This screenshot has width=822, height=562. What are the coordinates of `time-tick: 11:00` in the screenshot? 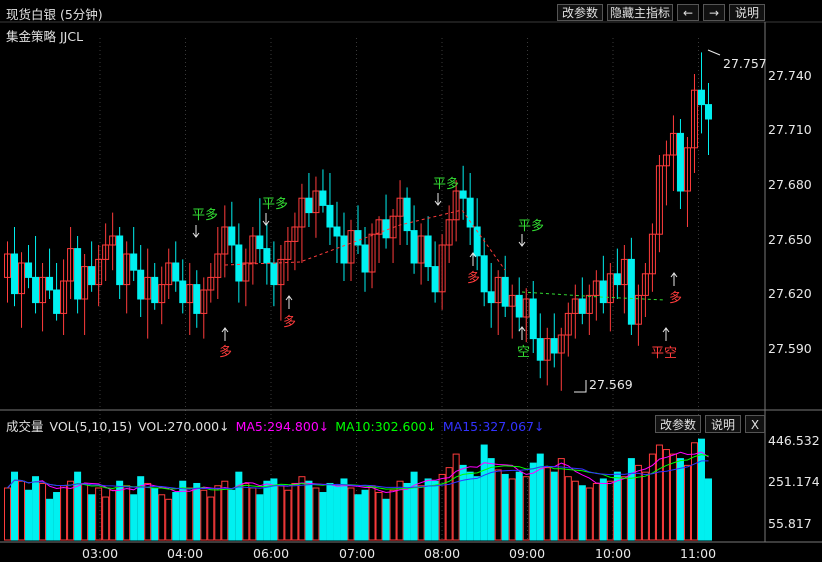 It's located at (698, 553).